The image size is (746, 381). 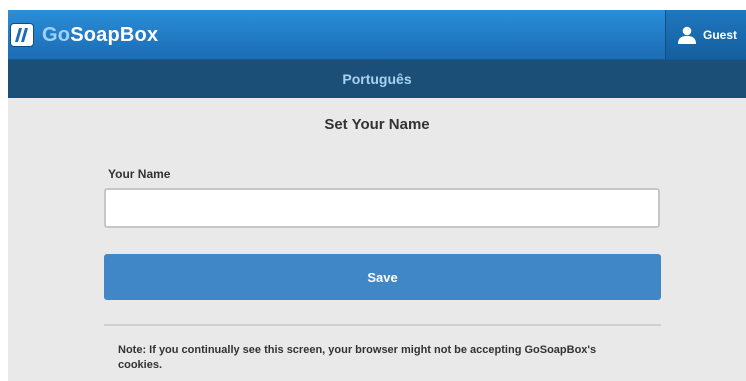 I want to click on language-bar: Português, so click(x=377, y=79).